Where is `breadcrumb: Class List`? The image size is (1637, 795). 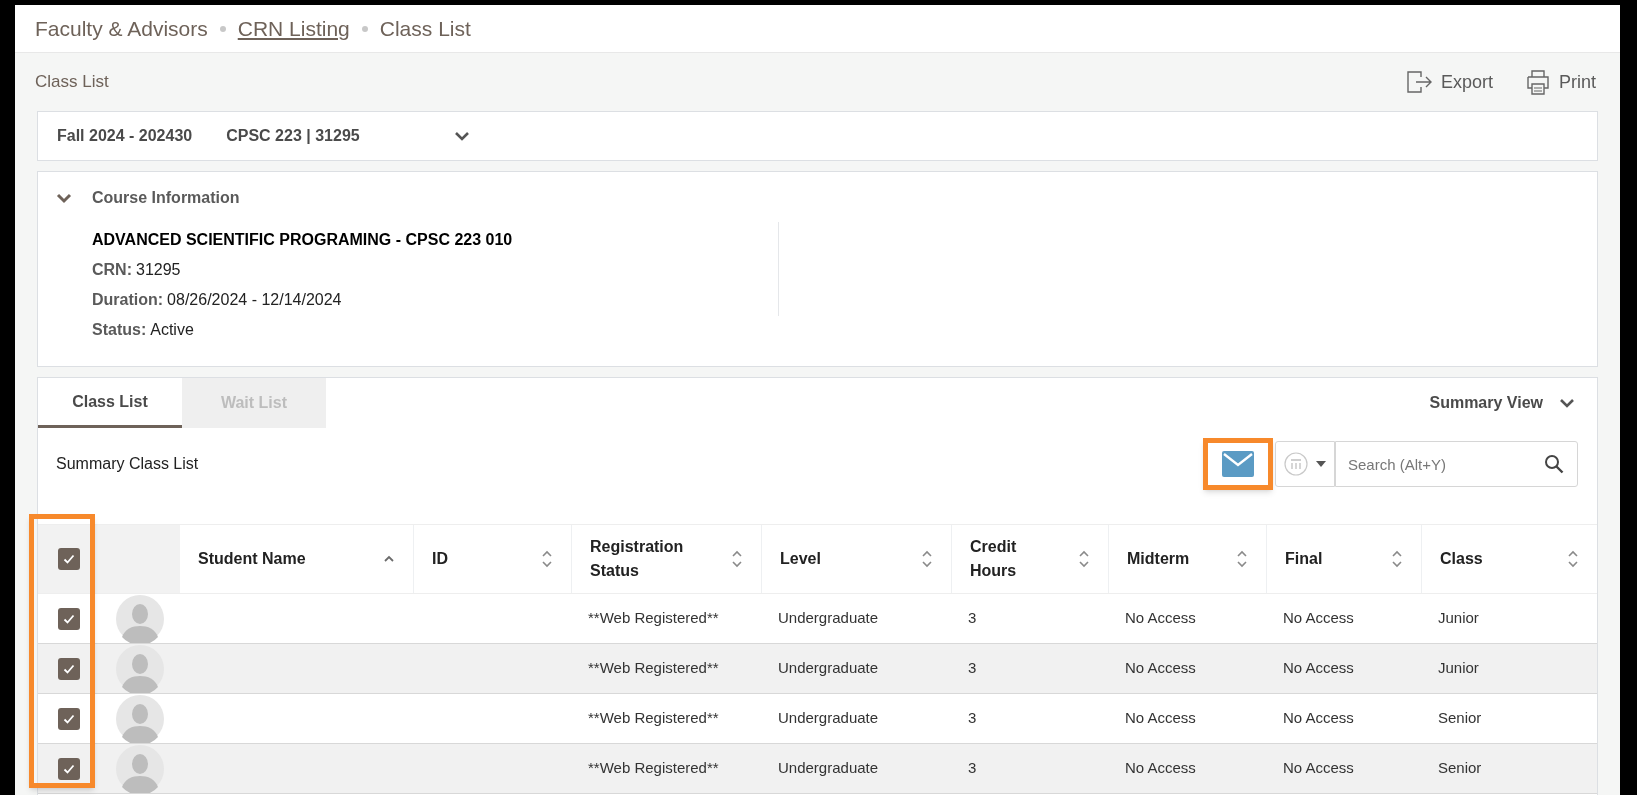 breadcrumb: Class List is located at coordinates (425, 28).